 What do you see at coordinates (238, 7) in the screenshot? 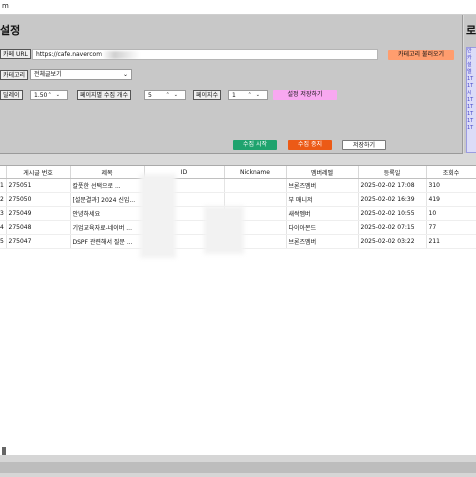
I see `title-bar: m` at bounding box center [238, 7].